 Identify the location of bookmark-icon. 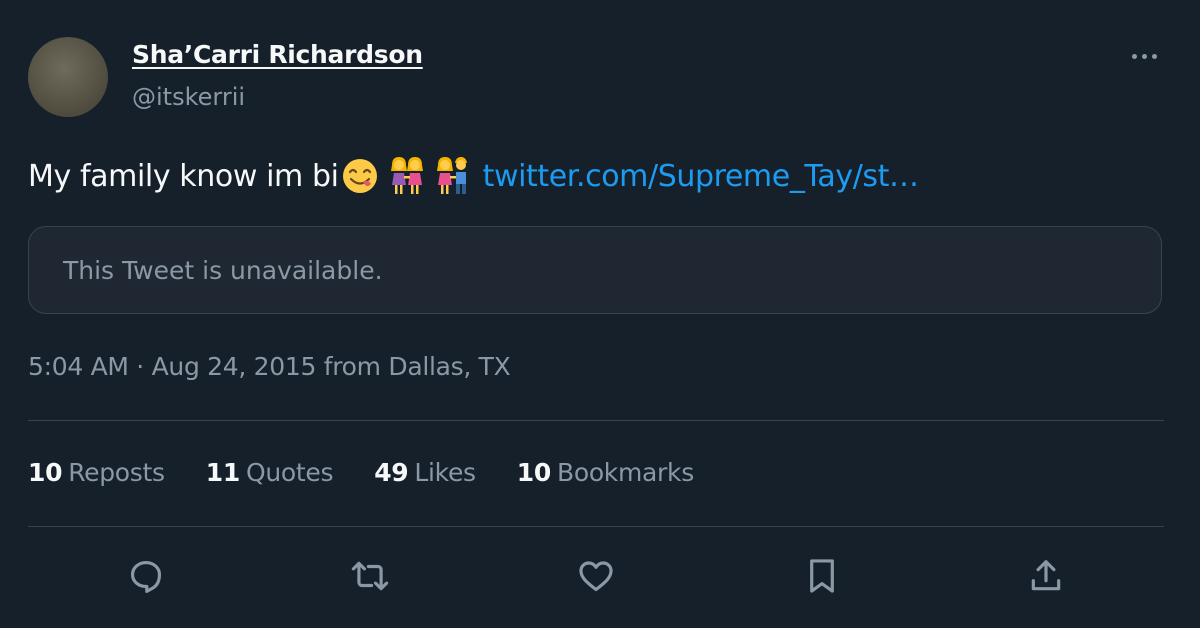
(822, 576).